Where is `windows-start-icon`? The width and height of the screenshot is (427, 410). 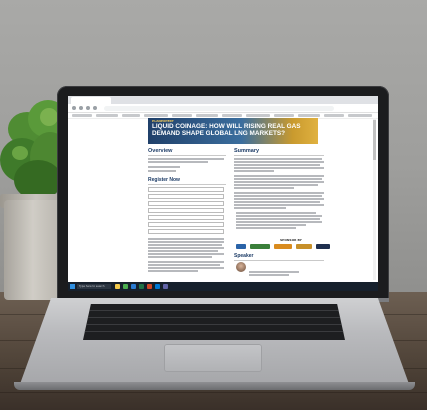
windows-start-icon is located at coordinates (72, 286).